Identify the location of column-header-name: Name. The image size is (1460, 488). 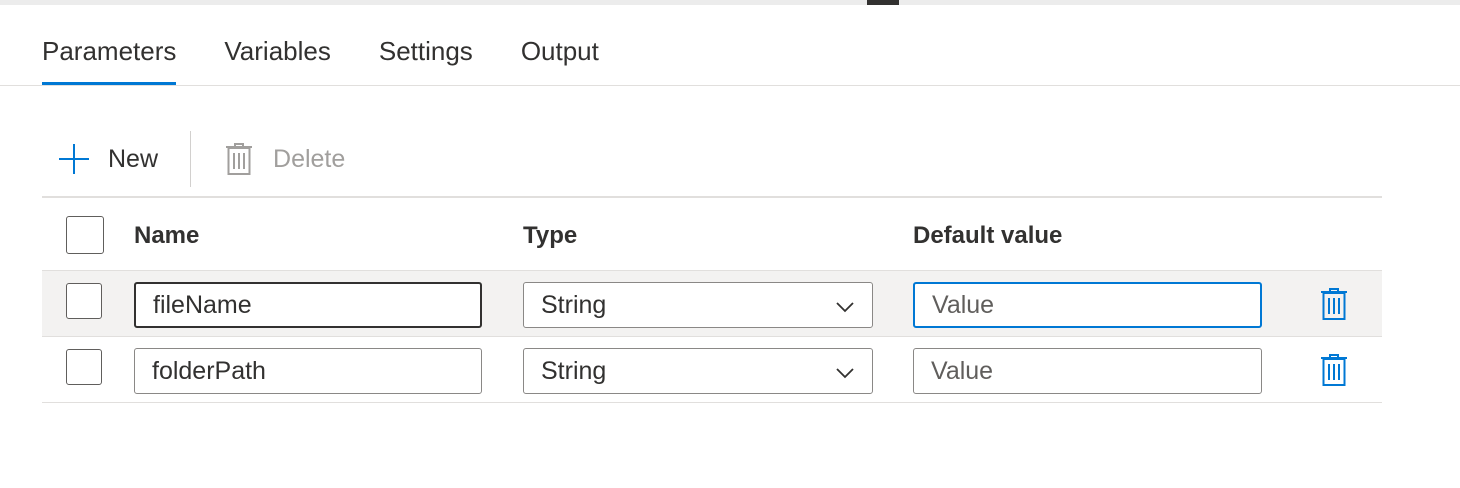
(167, 235).